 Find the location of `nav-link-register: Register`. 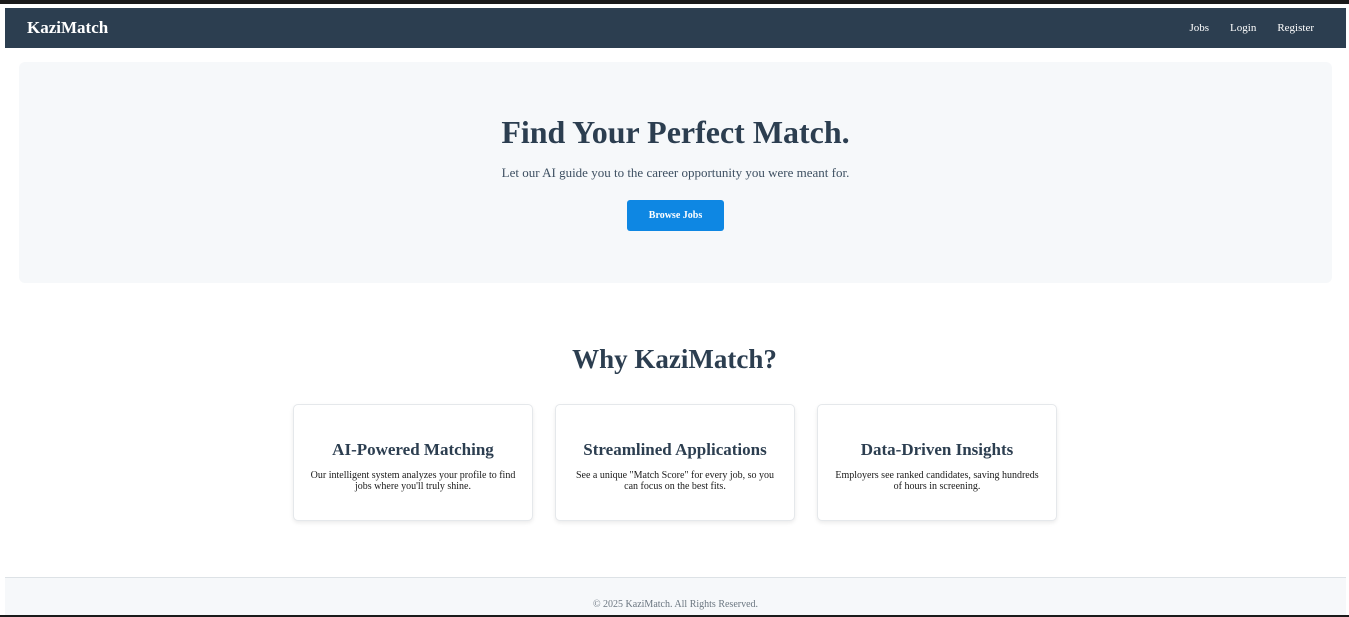

nav-link-register: Register is located at coordinates (1295, 28).